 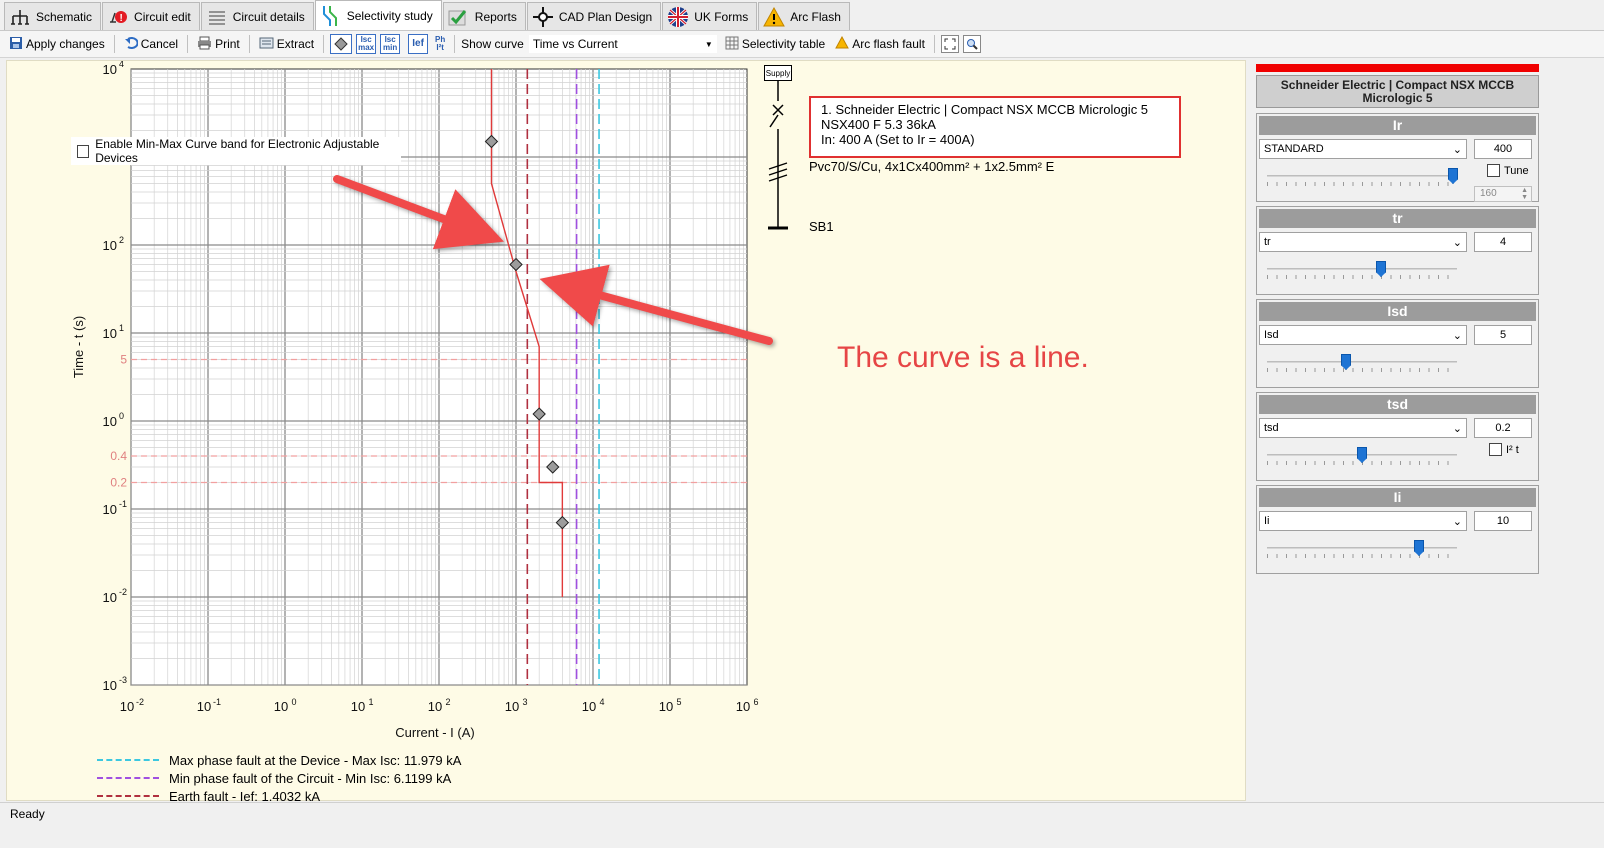 What do you see at coordinates (755, 702) in the screenshot?
I see `x-tick-exponent: 6` at bounding box center [755, 702].